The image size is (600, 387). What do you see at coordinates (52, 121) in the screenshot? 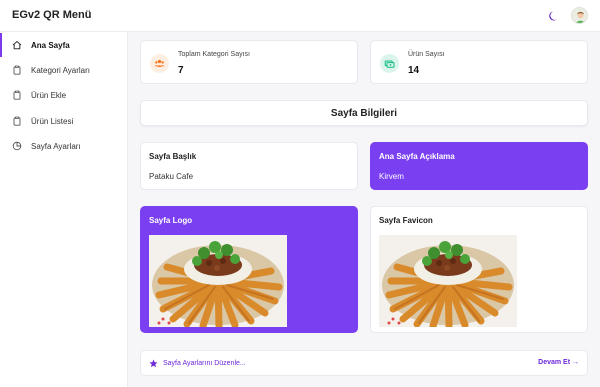
I see `sidebar-item-label: Ürün Listesi` at bounding box center [52, 121].